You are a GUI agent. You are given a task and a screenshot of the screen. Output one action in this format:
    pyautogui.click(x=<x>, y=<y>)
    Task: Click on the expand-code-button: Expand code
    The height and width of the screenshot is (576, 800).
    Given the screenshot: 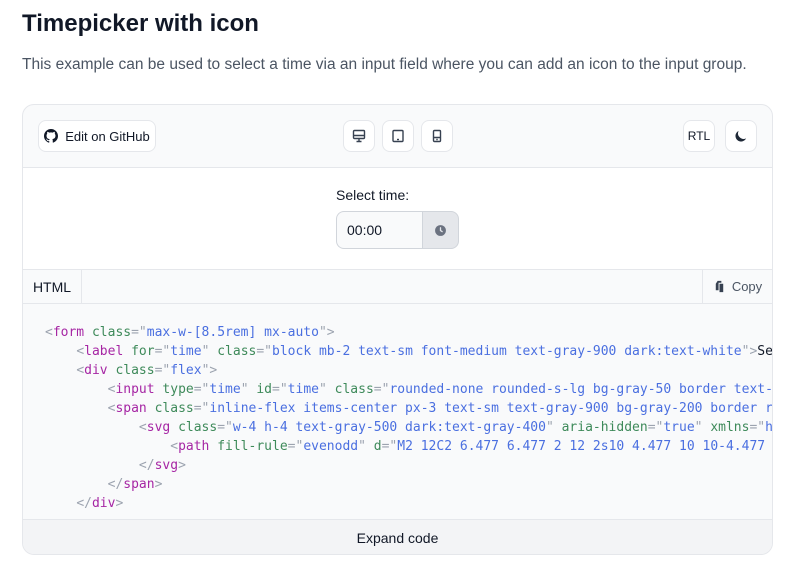 What is the action you would take?
    pyautogui.click(x=397, y=536)
    